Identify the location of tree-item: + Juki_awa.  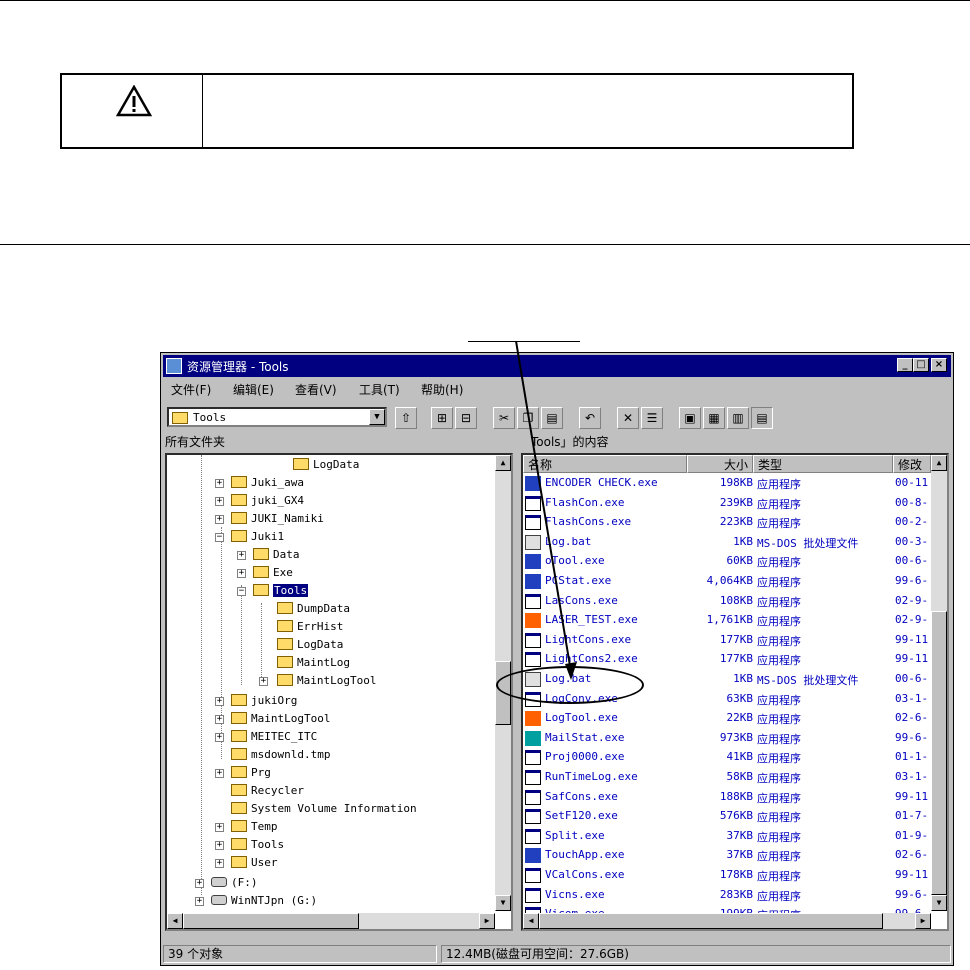
(259, 484).